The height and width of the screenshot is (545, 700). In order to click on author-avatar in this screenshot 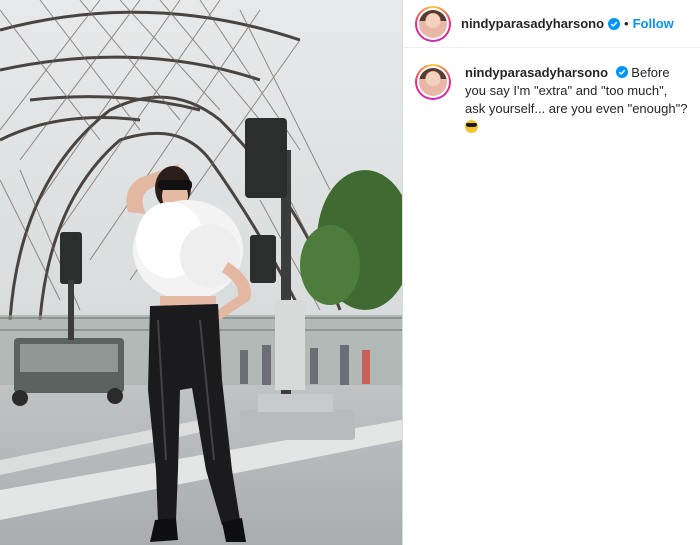, I will do `click(433, 23)`.